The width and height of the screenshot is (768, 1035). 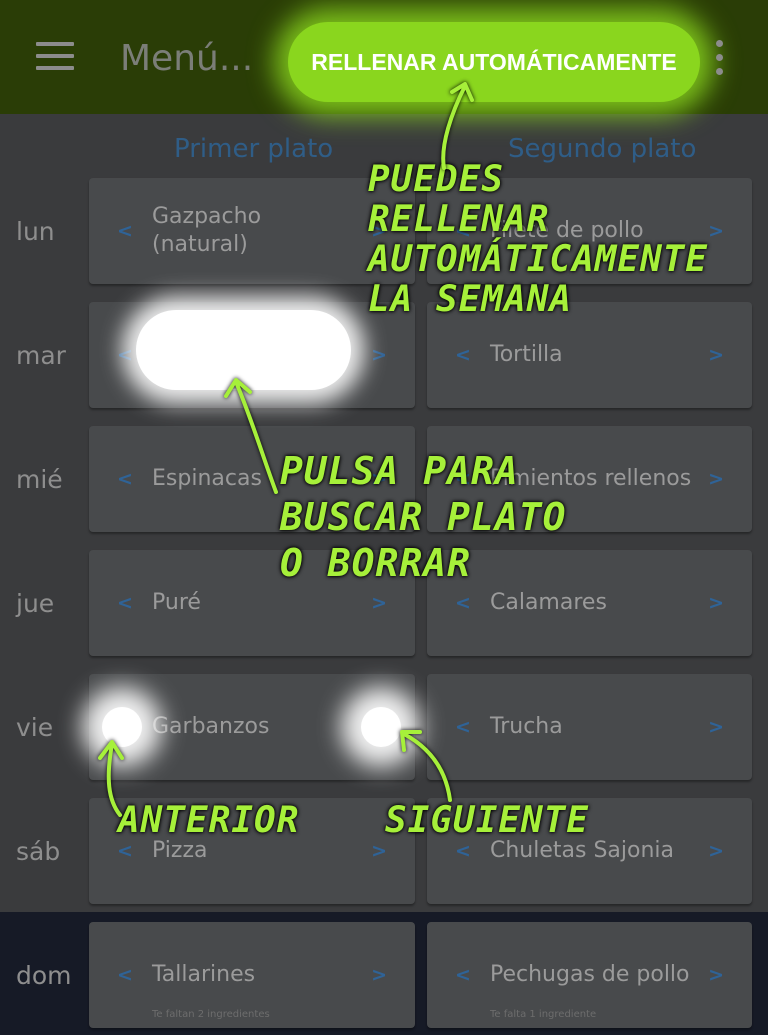 What do you see at coordinates (381, 727) in the screenshot?
I see `next-highlight` at bounding box center [381, 727].